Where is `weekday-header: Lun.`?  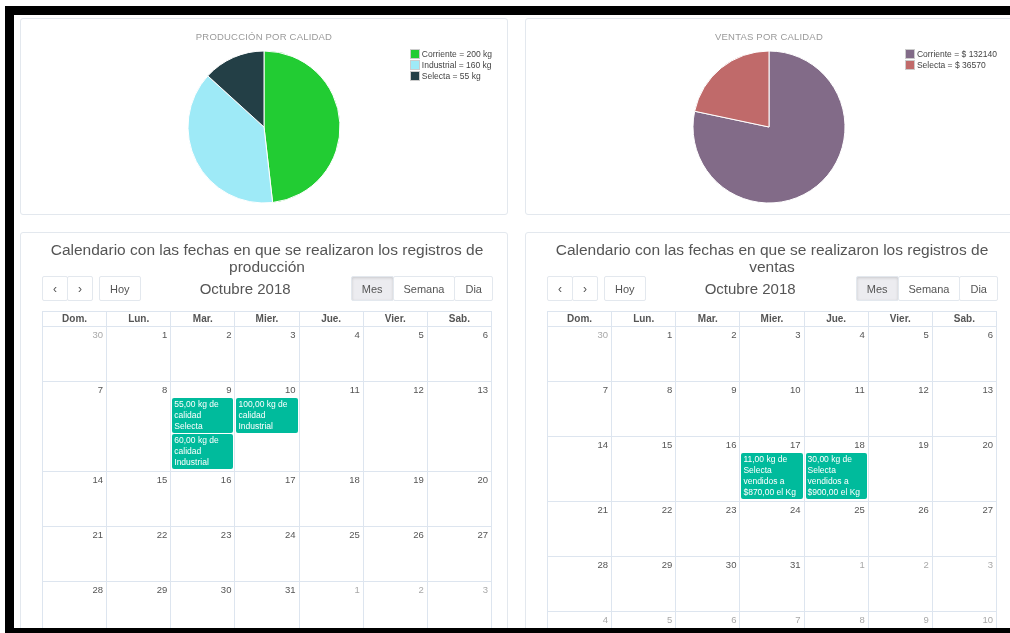
weekday-header: Lun. is located at coordinates (139, 319).